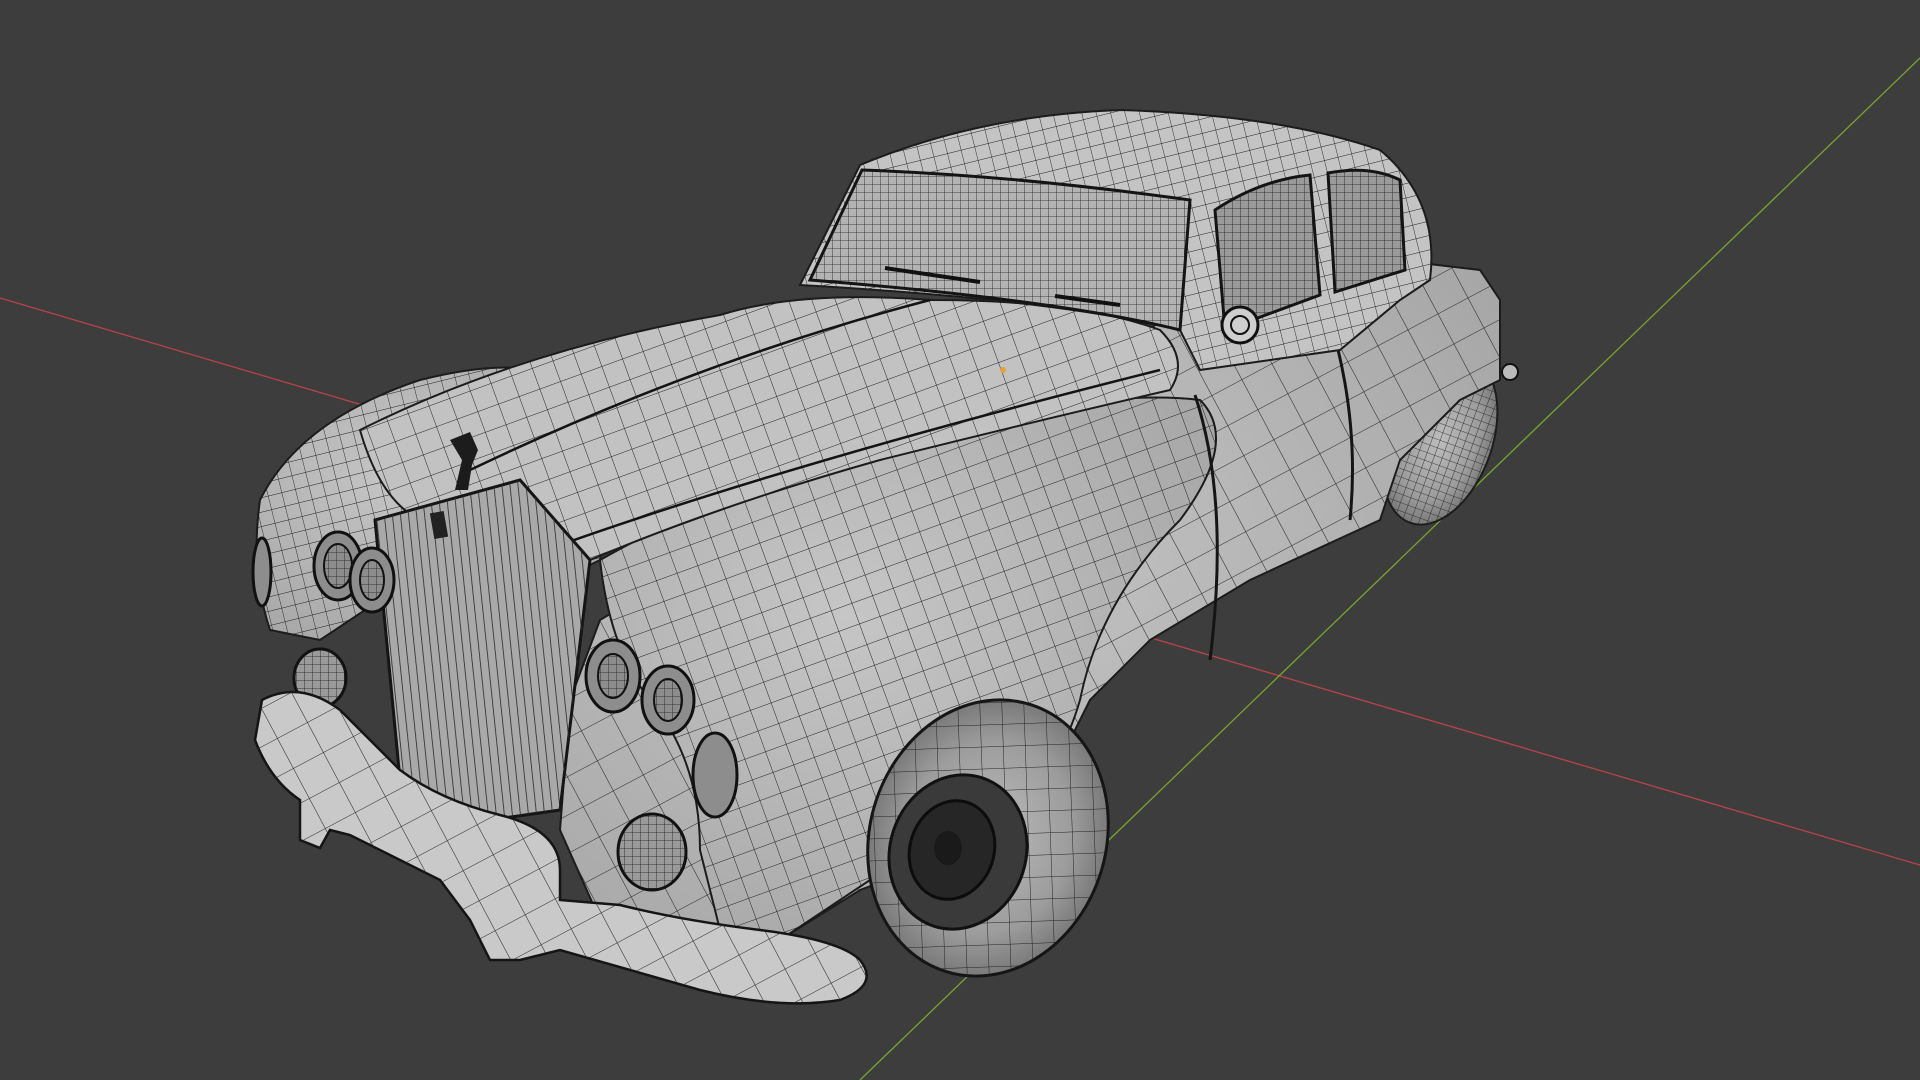  Describe the element at coordinates (372, 580) in the screenshot. I see `headlight-left-inner` at that location.